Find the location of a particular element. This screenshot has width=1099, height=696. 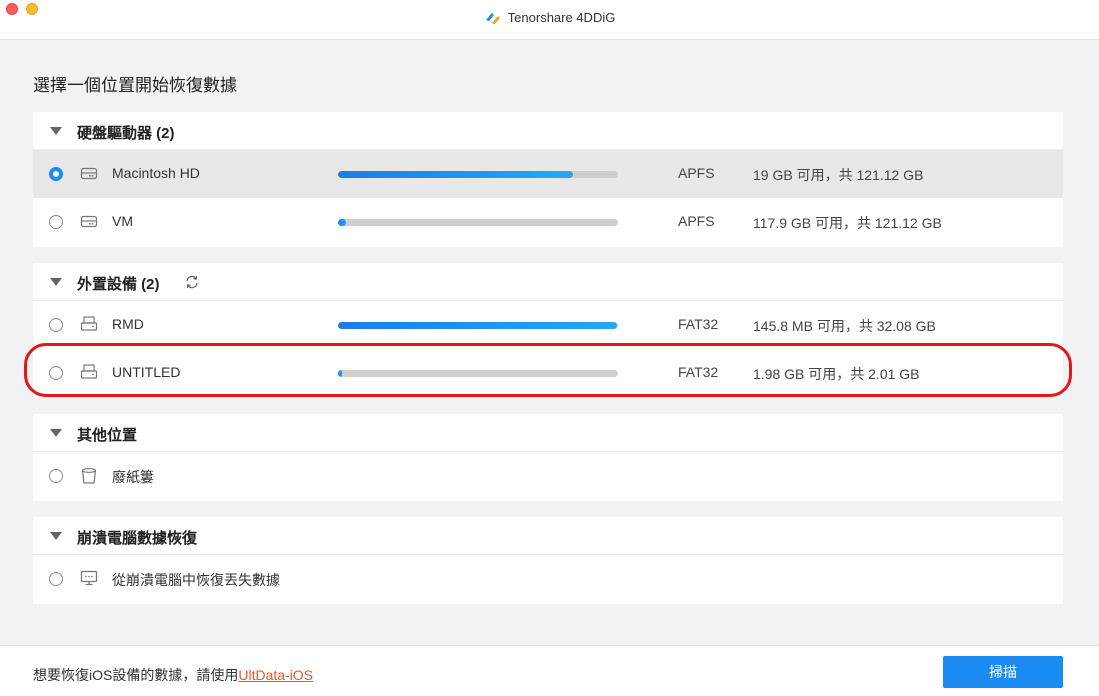

section-label: 硬盤驅動器 (2) is located at coordinates (126, 133).